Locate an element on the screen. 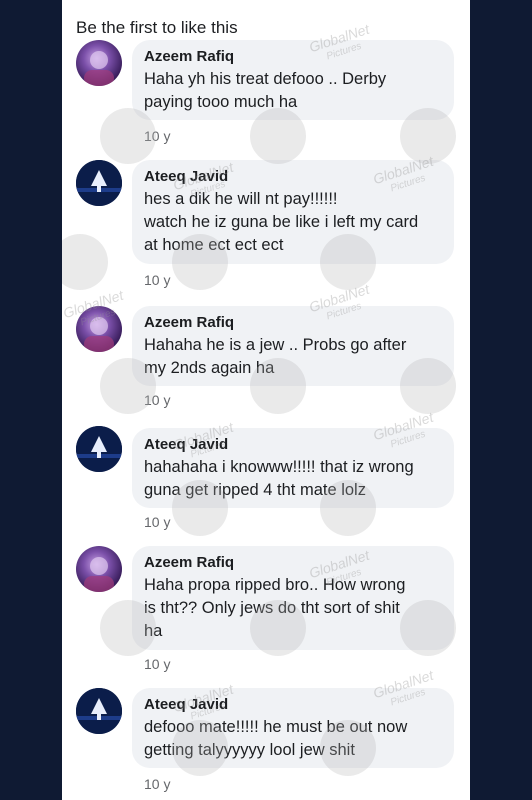 Image resolution: width=532 pixels, height=800 pixels. comment-text-line: defooo mate!!!!! he must be out now is located at coordinates (276, 727).